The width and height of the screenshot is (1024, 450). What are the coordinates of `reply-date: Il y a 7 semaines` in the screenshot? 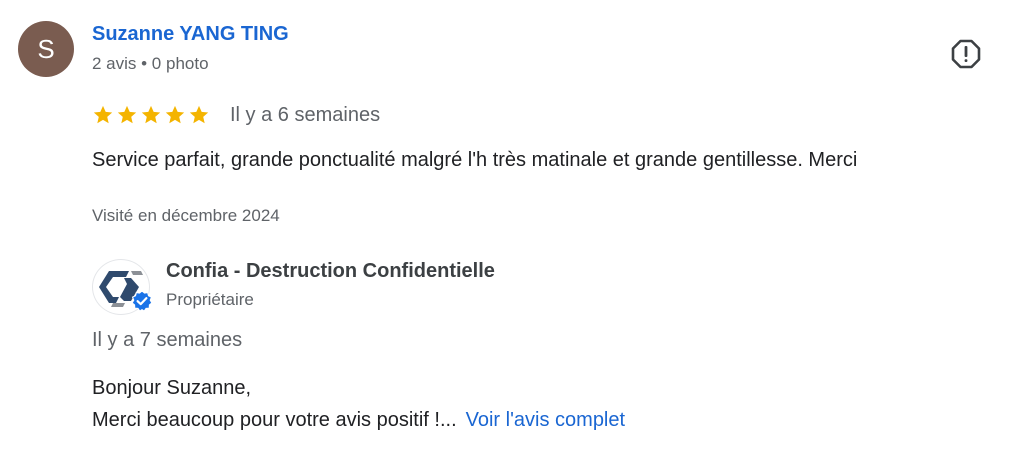 It's located at (167, 340).